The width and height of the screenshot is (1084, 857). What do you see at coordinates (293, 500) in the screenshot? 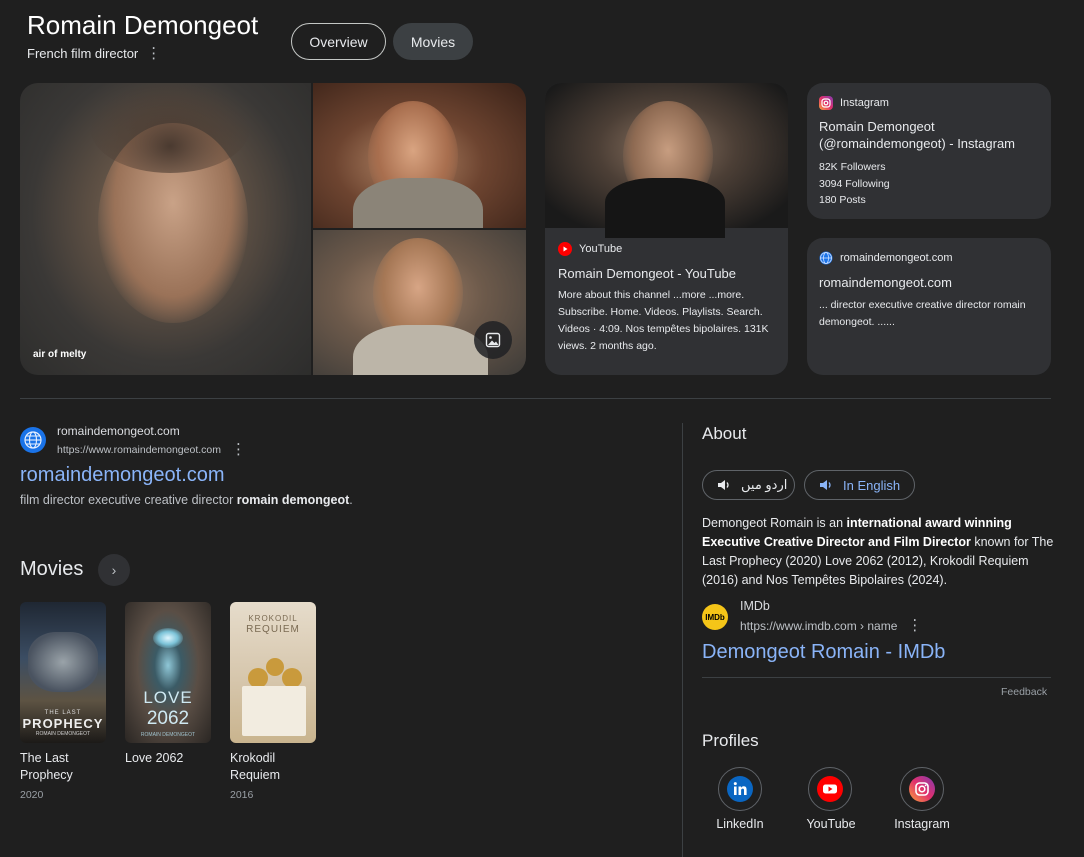
I see `snippet-bold: romain demongeot` at bounding box center [293, 500].